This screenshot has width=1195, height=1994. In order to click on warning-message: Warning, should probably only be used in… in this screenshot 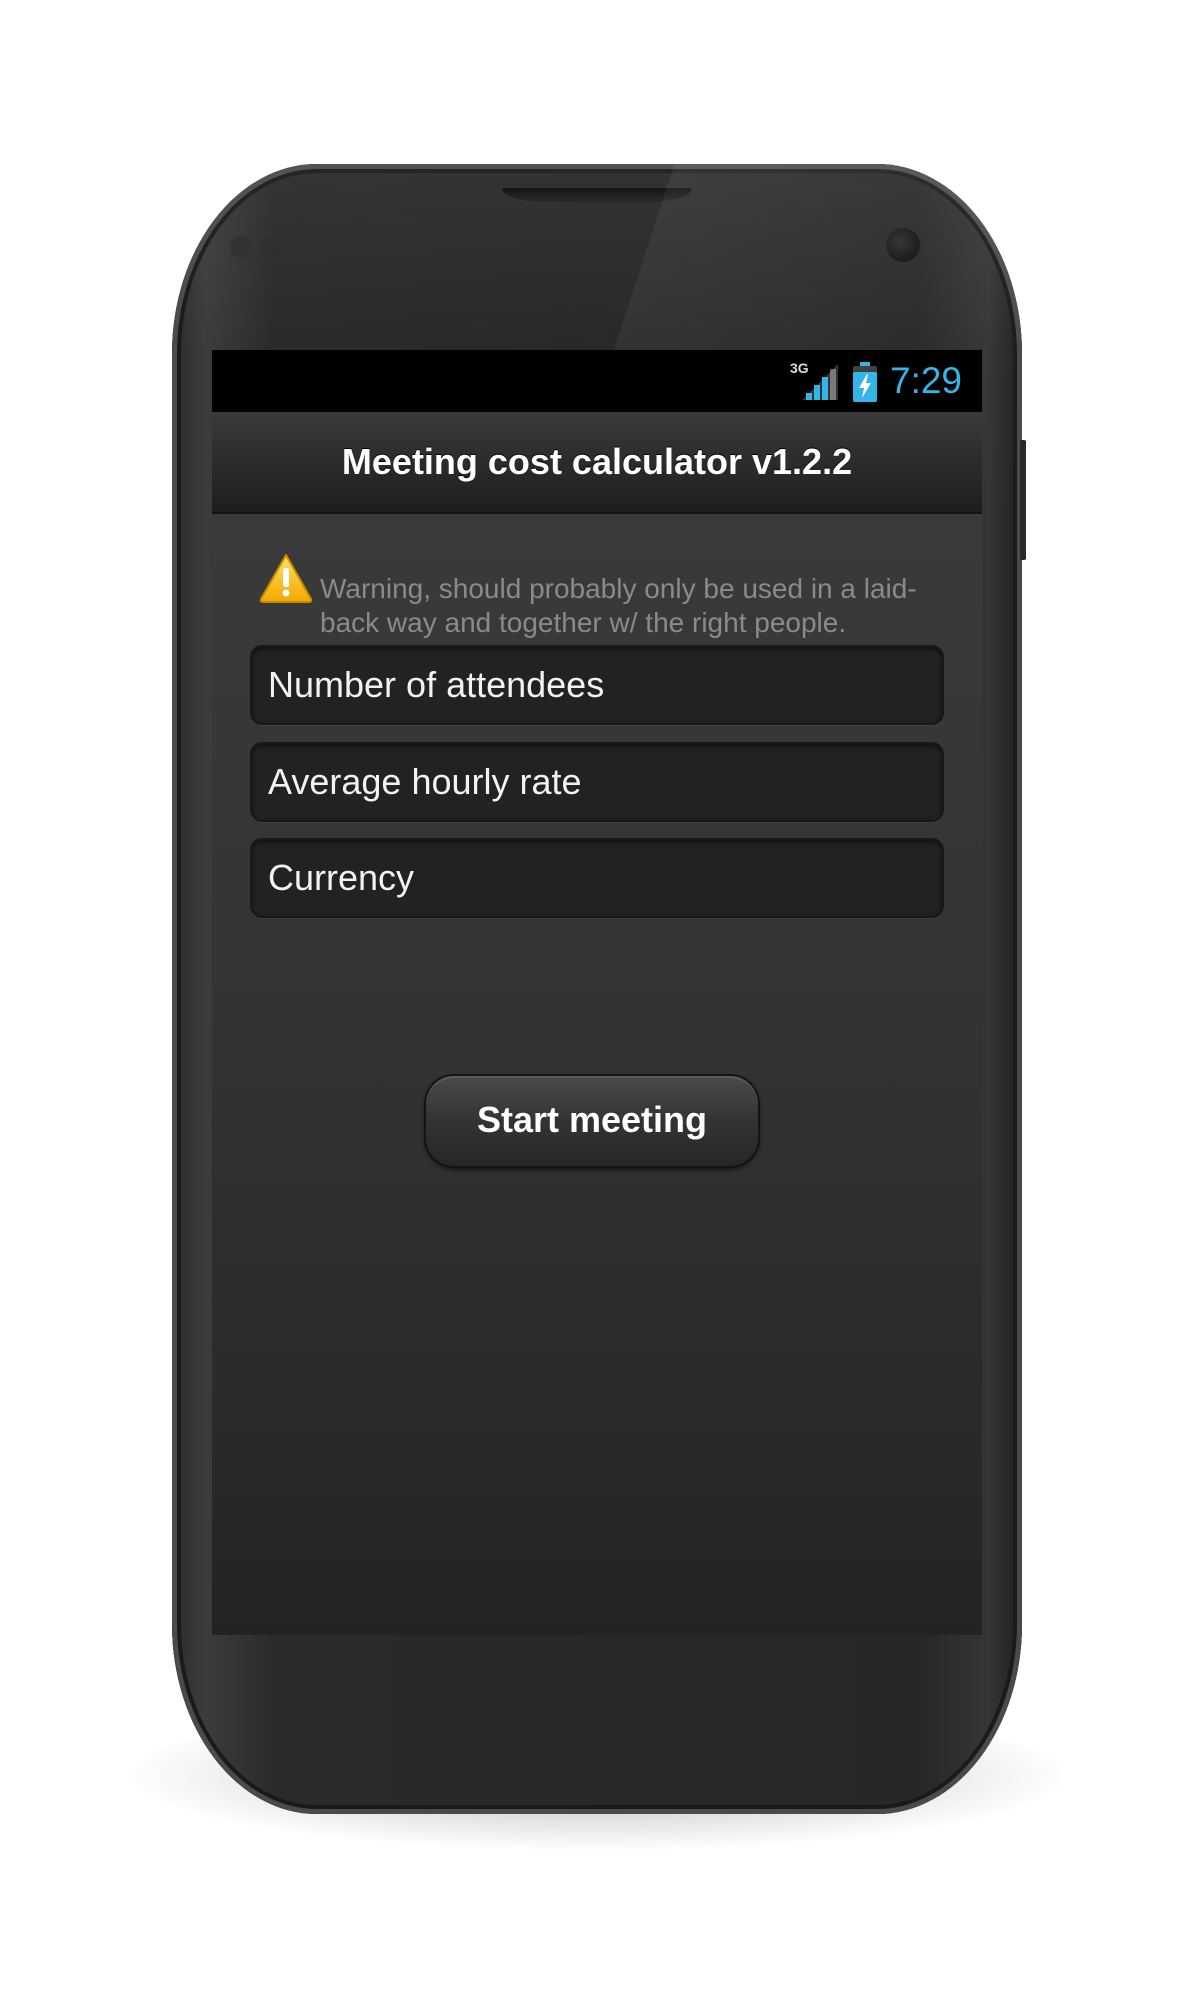, I will do `click(618, 605)`.